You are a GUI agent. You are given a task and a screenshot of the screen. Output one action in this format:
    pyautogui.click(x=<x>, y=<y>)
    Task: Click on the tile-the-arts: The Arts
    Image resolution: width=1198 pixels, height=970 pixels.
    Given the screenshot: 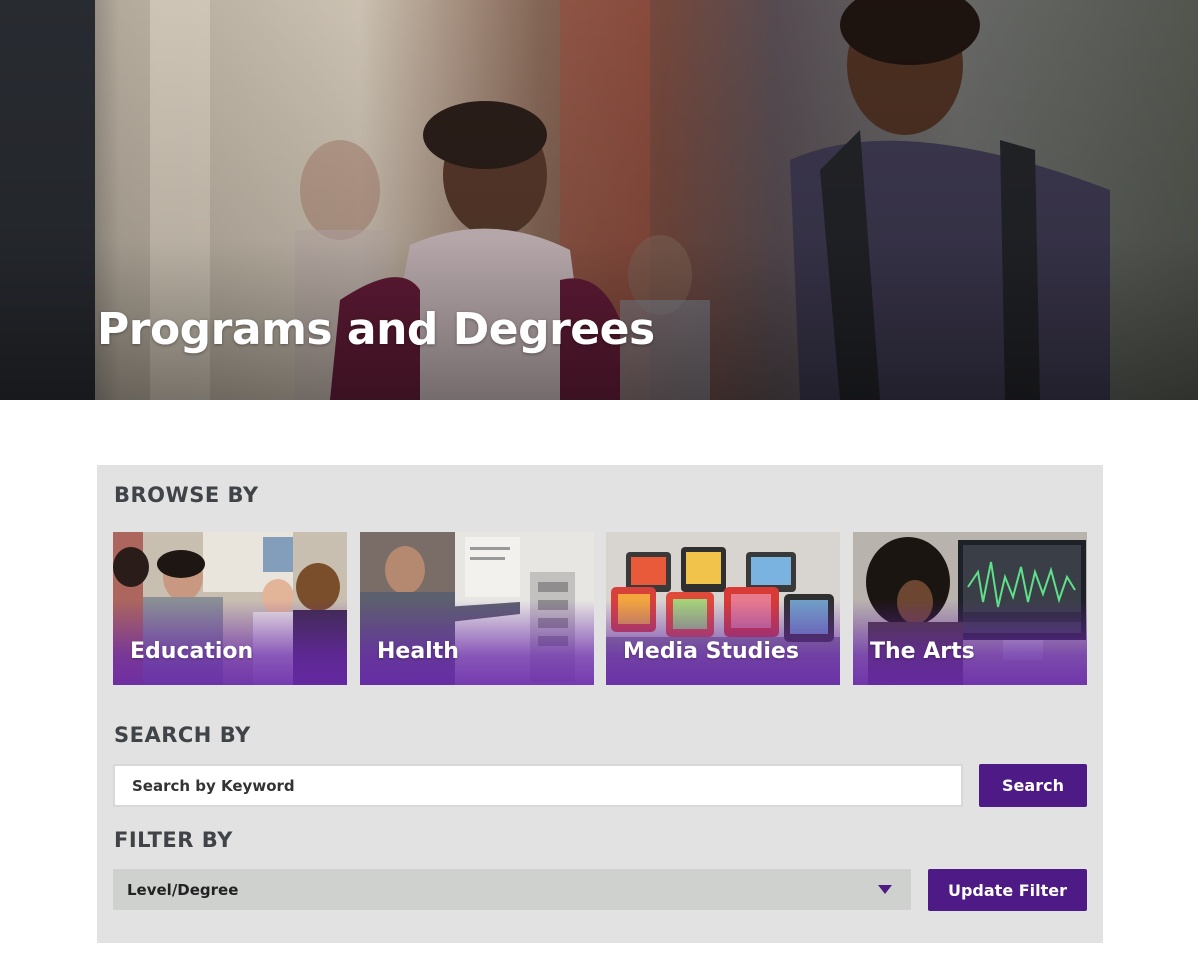 What is the action you would take?
    pyautogui.click(x=970, y=608)
    